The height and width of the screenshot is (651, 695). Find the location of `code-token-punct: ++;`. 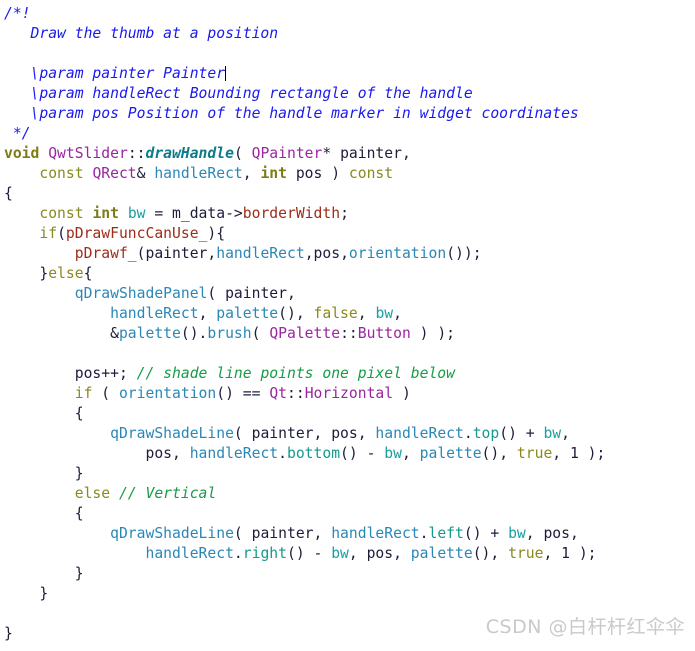

code-token-punct: ++; is located at coordinates (119, 373).